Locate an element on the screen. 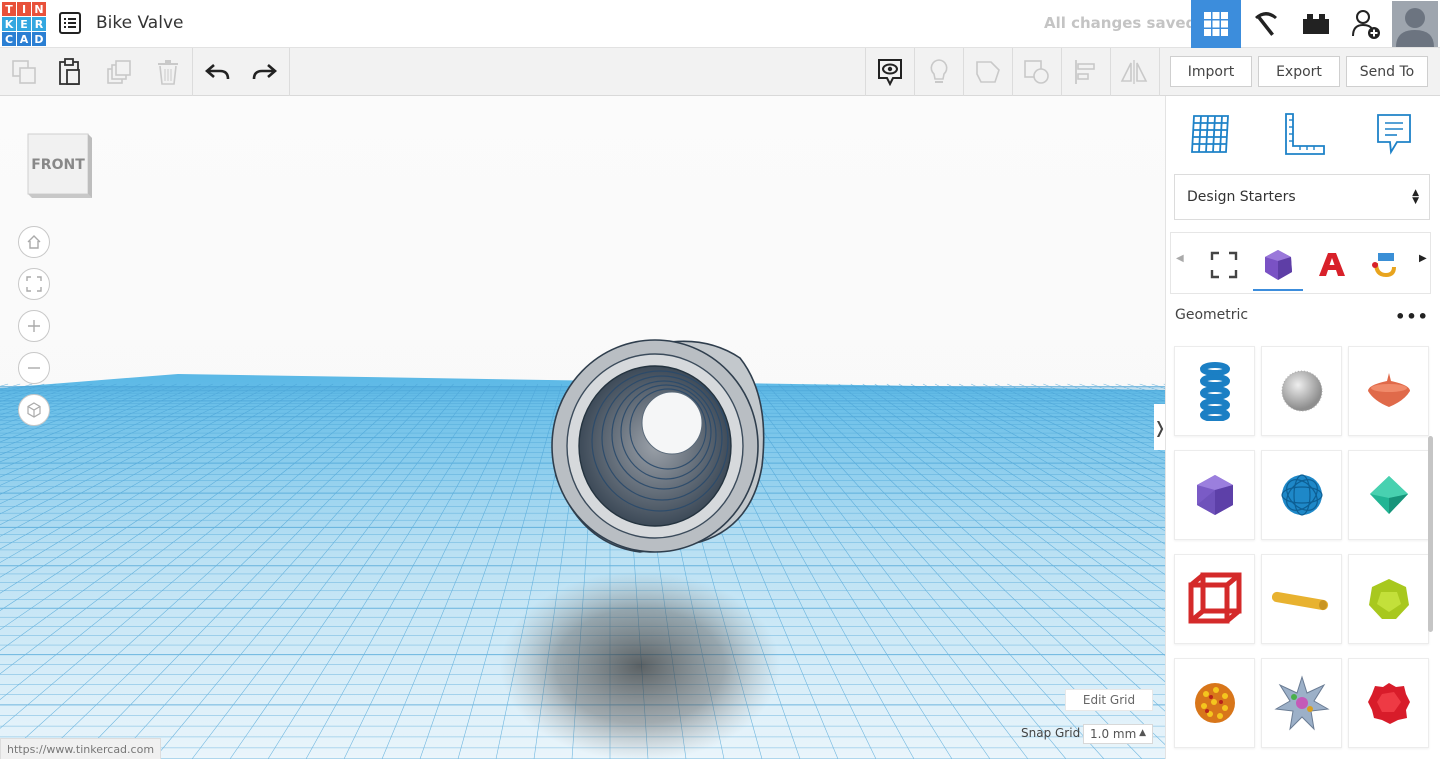 This screenshot has width=1440, height=759. bricks-icon is located at coordinates (1316, 24).